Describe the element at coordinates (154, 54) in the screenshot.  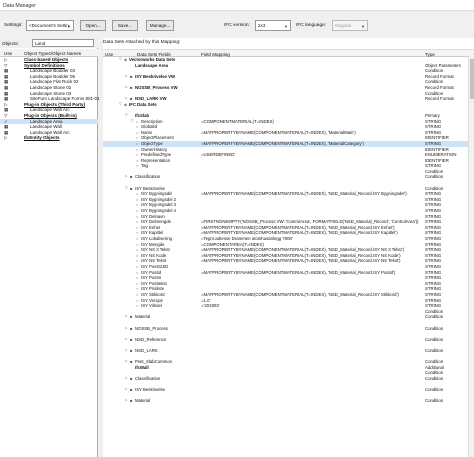
I see `col-fields-header: Data Sets Fields` at that location.